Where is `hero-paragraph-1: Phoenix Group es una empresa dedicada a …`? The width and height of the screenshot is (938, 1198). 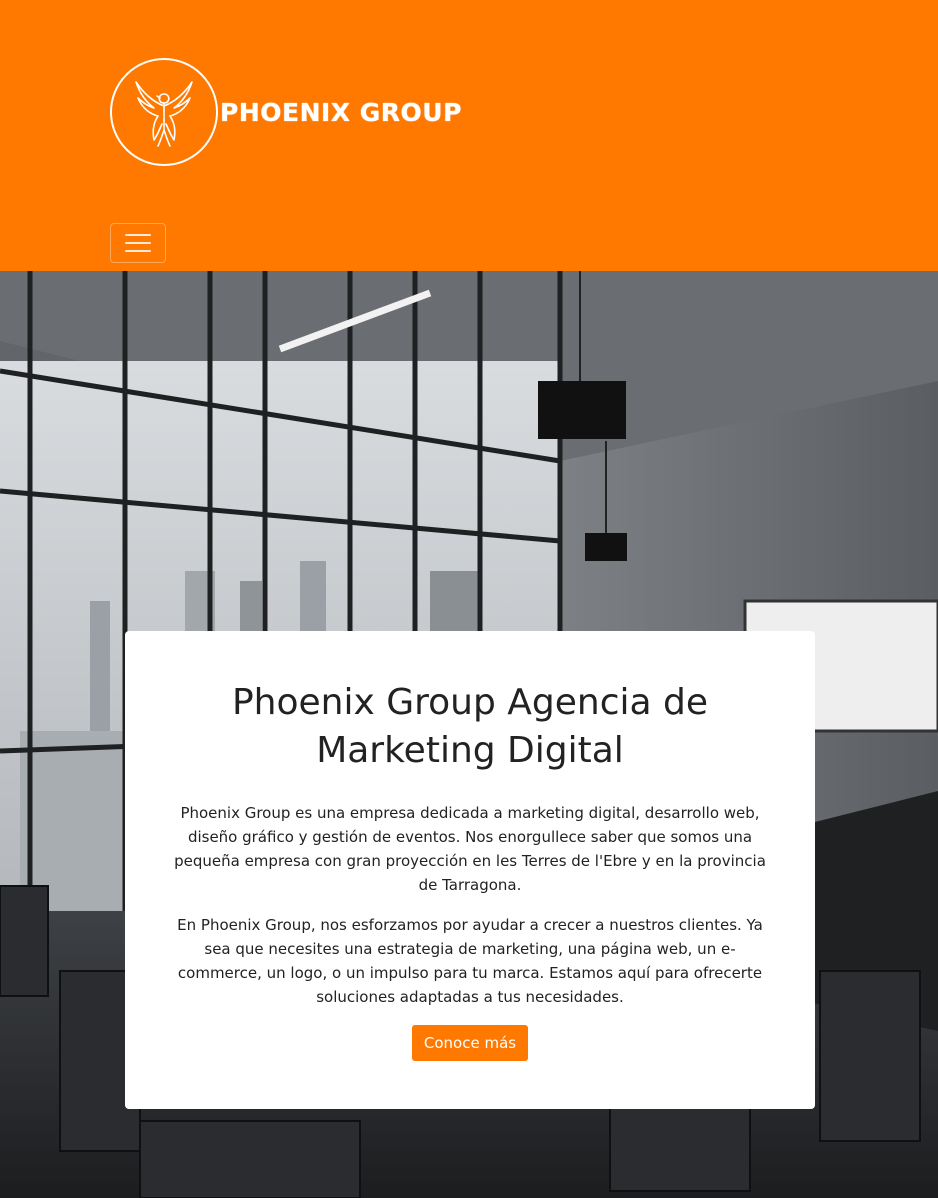 hero-paragraph-1: Phoenix Group es una empresa dedicada a … is located at coordinates (470, 849).